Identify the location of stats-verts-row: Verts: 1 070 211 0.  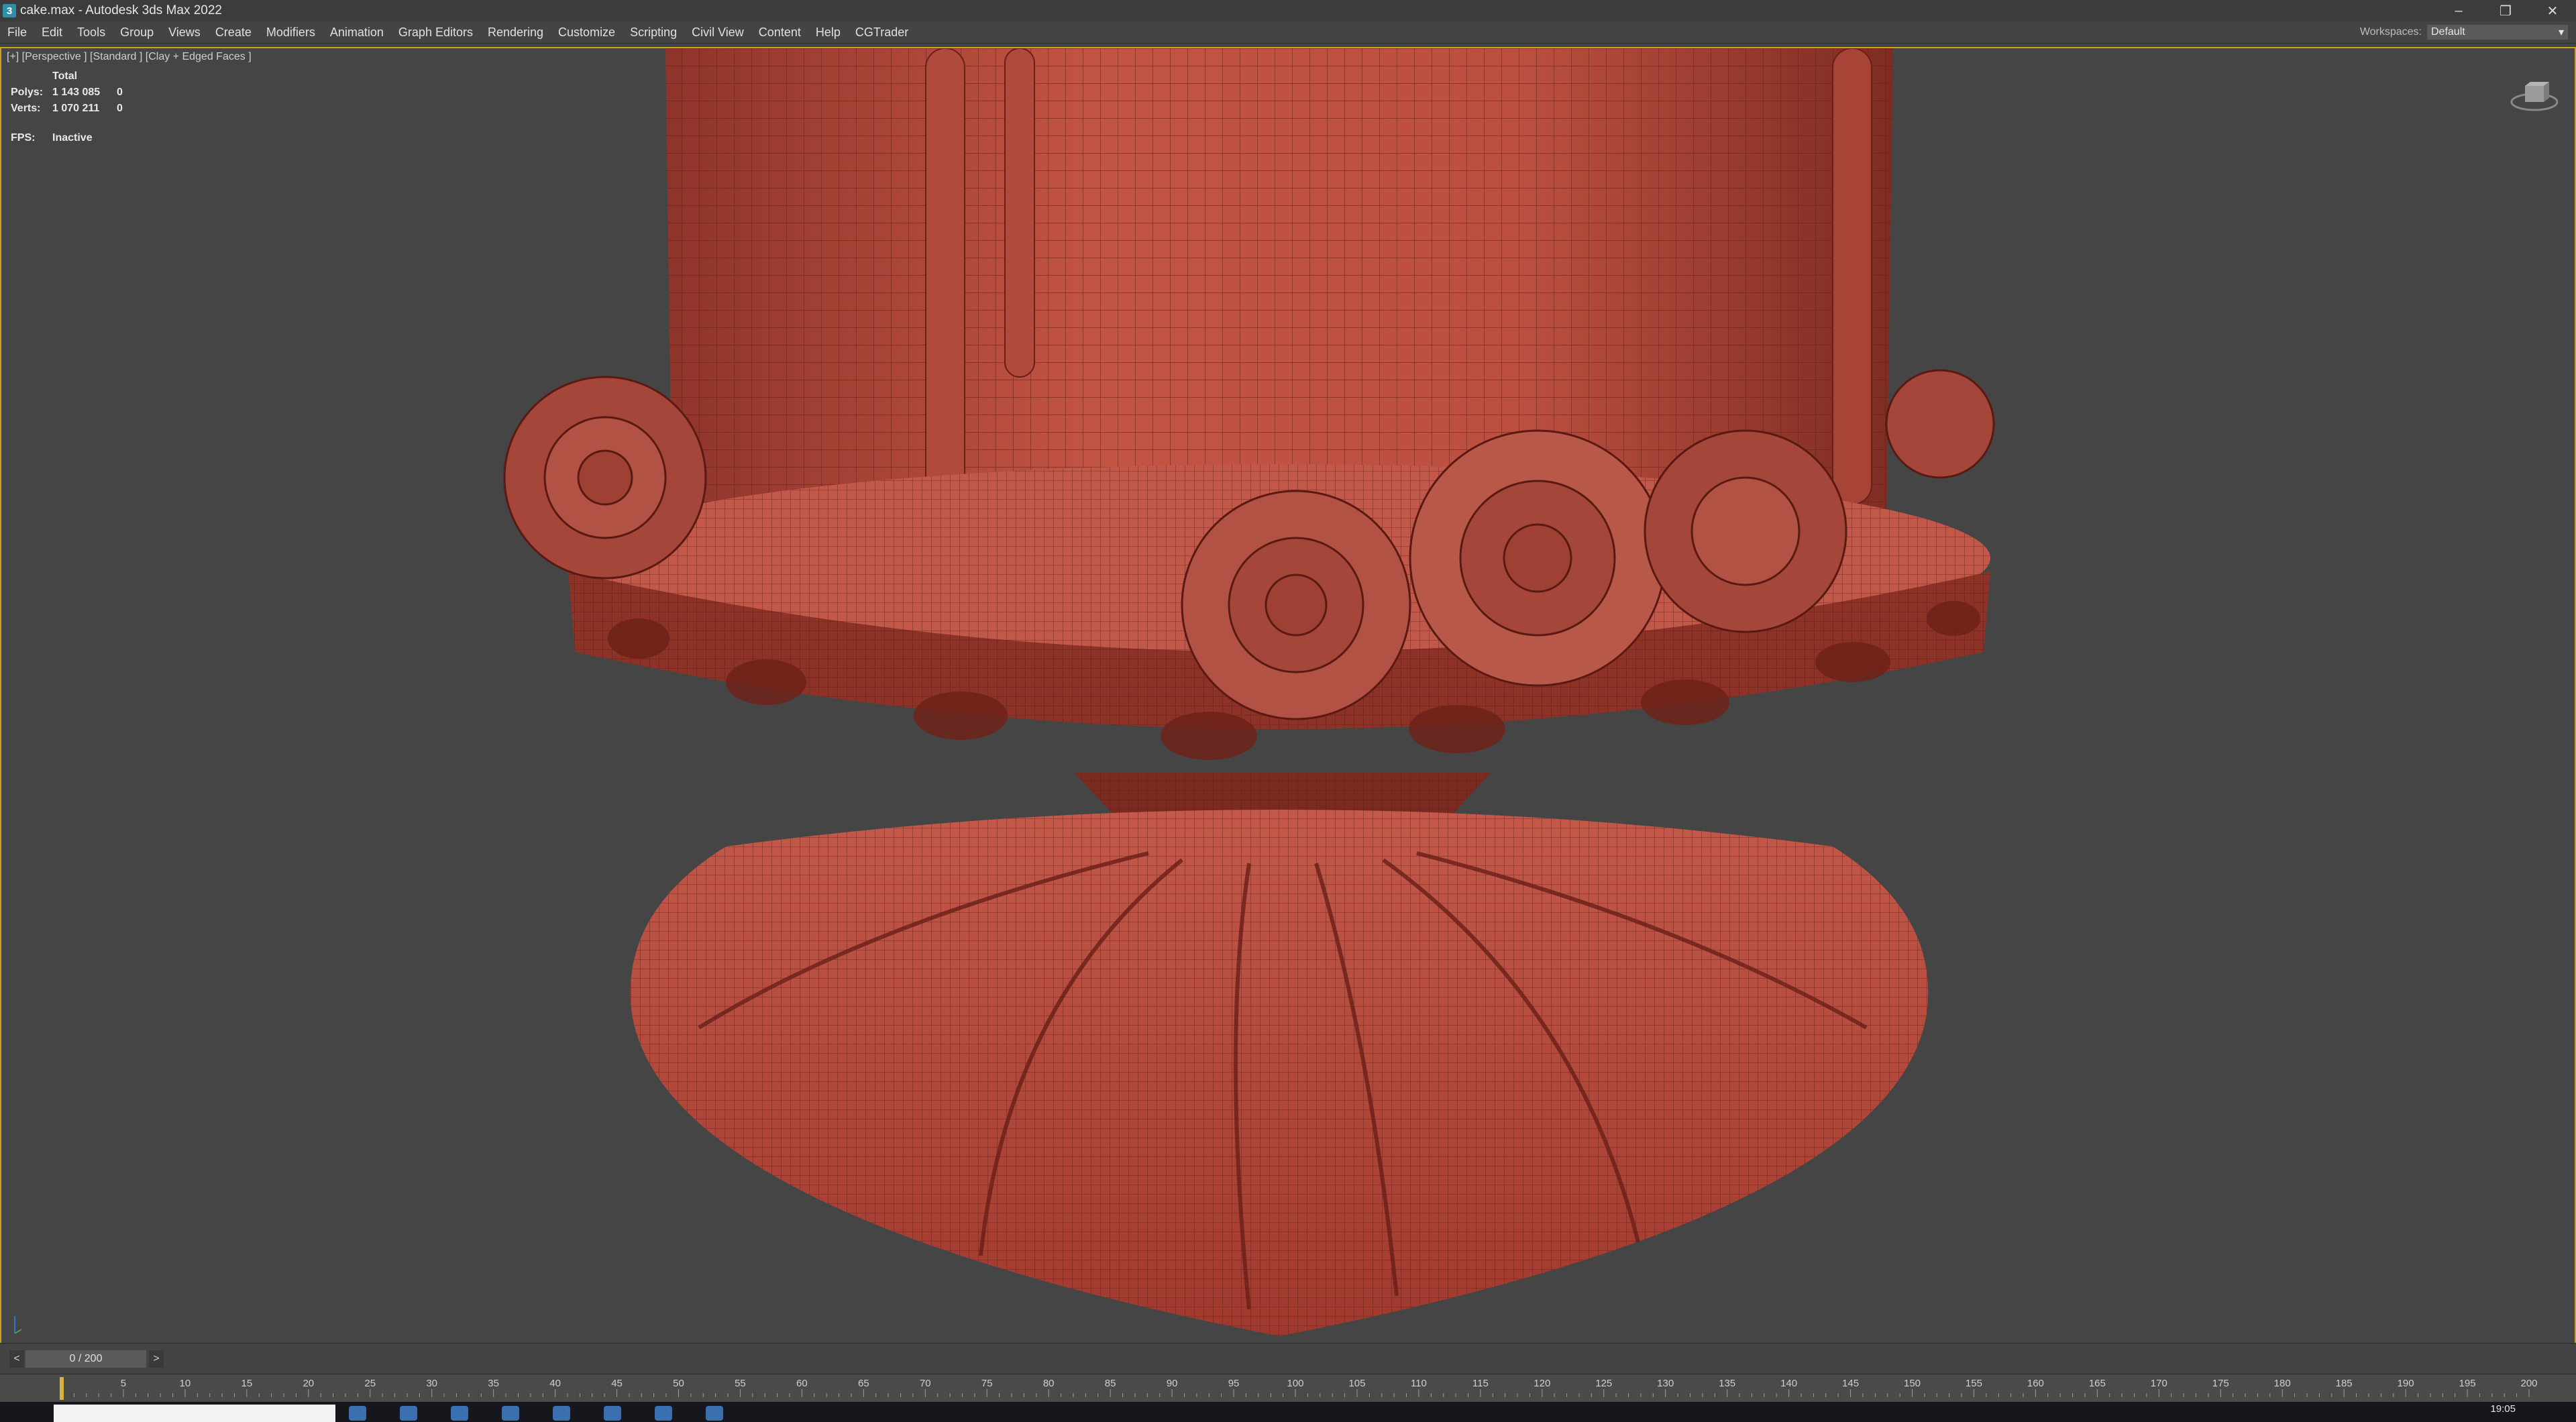
(67, 109).